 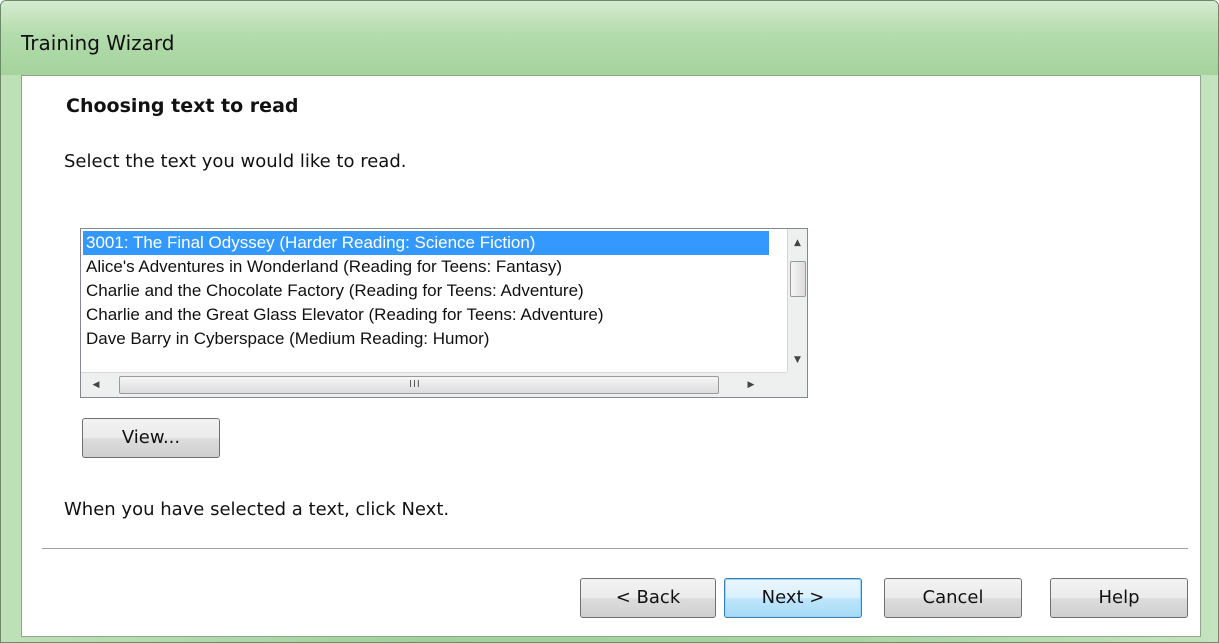 What do you see at coordinates (648, 598) in the screenshot?
I see `back-button: < Back` at bounding box center [648, 598].